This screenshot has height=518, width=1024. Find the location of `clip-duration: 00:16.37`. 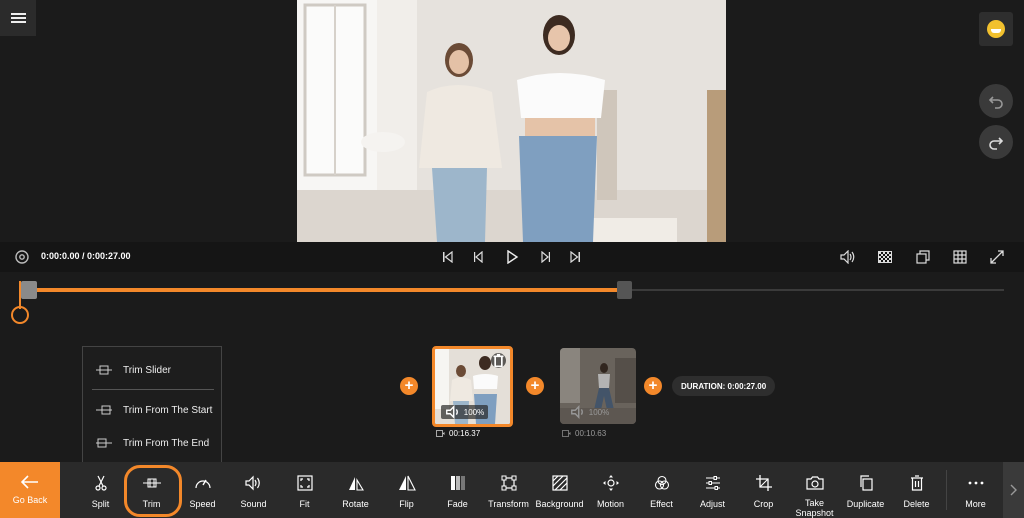

clip-duration: 00:16.37 is located at coordinates (458, 433).